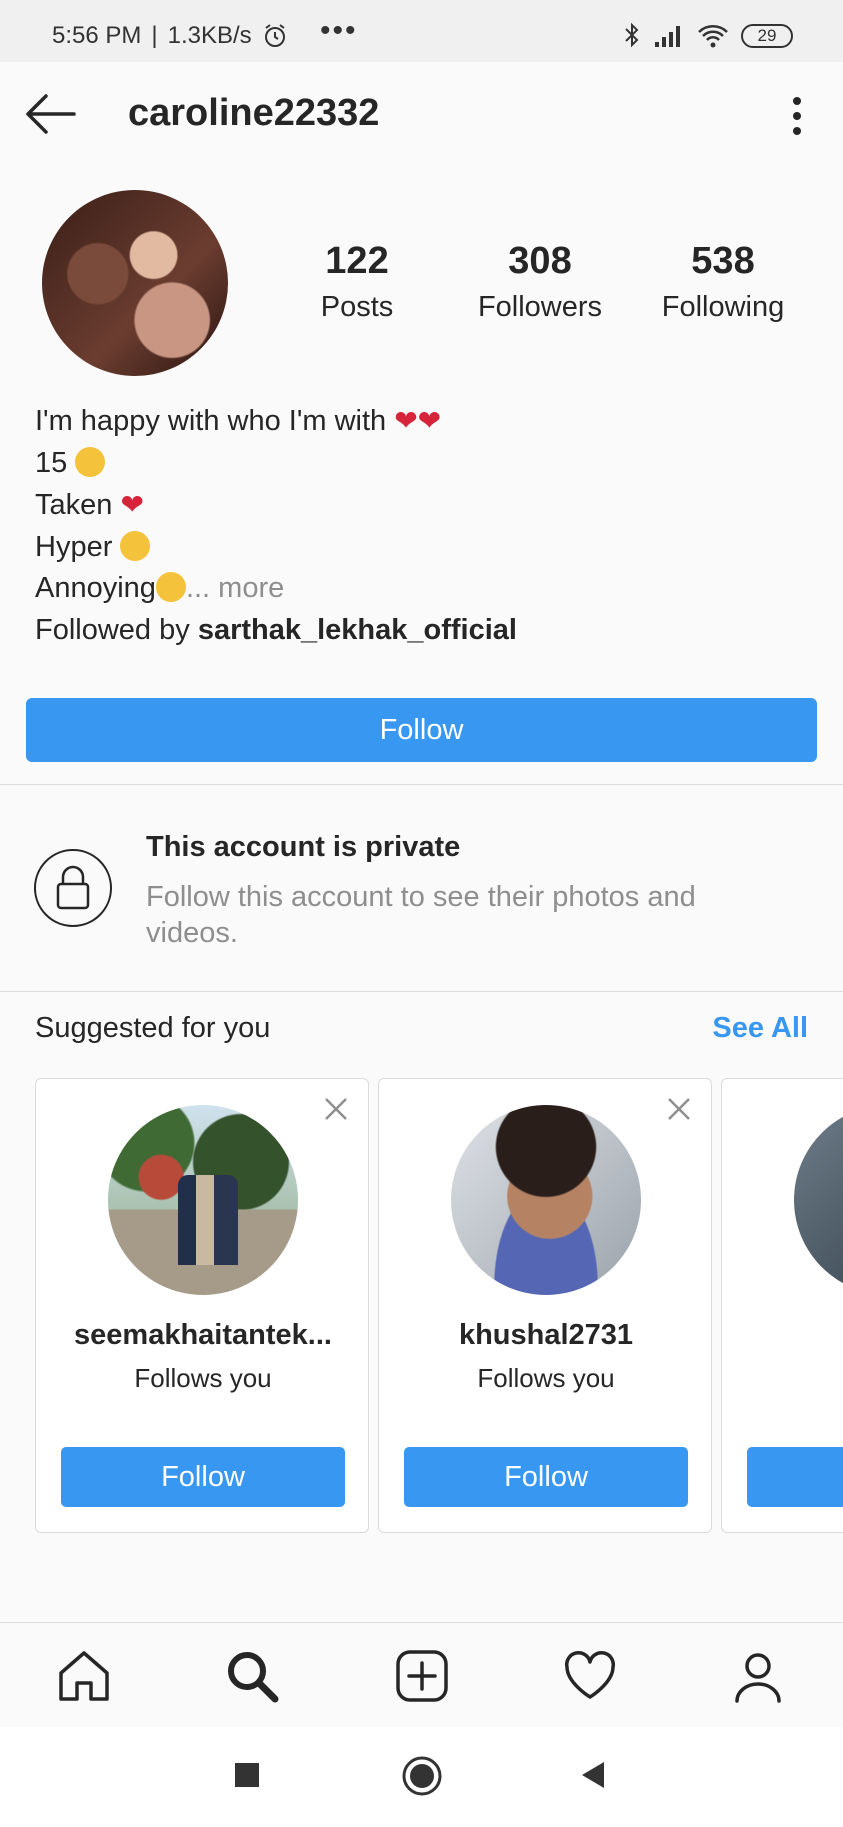 The width and height of the screenshot is (843, 1827). Describe the element at coordinates (667, 36) in the screenshot. I see `signal-icon` at that location.